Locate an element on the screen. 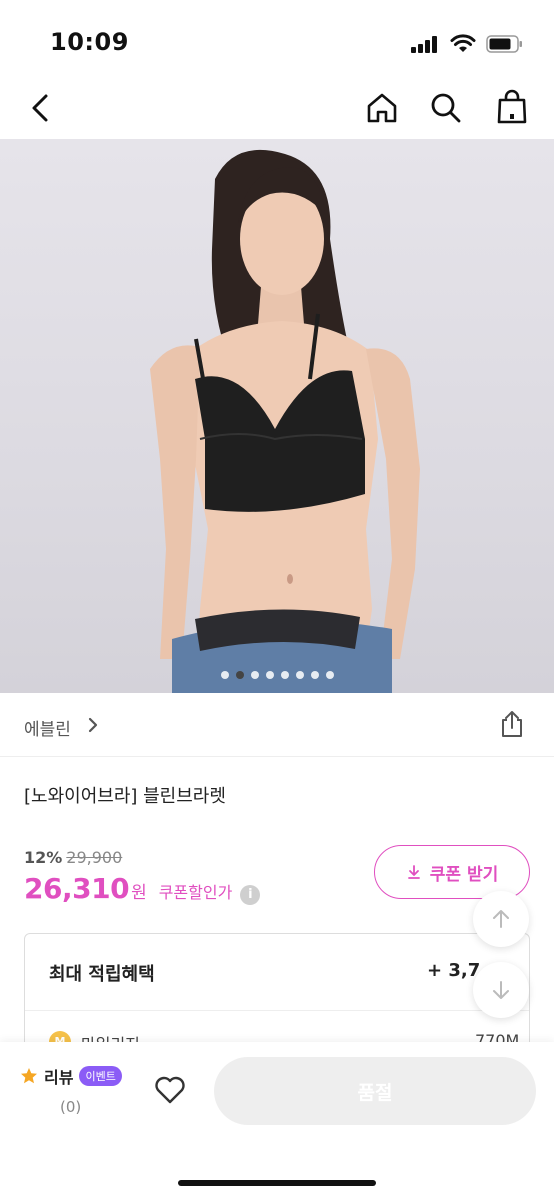 This screenshot has width=554, height=1200. carousel-dots is located at coordinates (277, 675).